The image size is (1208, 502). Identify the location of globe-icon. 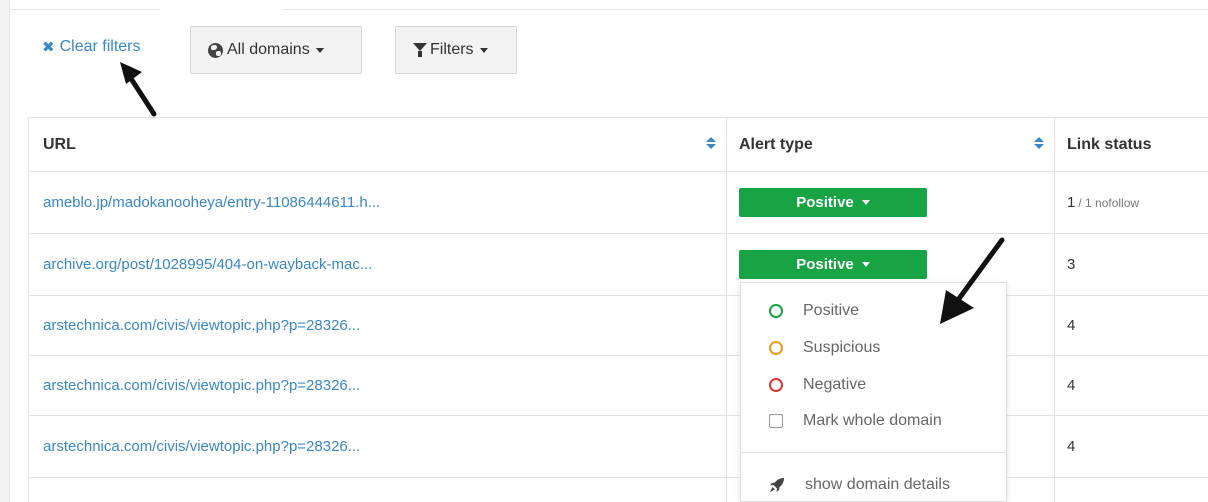
(215, 50).